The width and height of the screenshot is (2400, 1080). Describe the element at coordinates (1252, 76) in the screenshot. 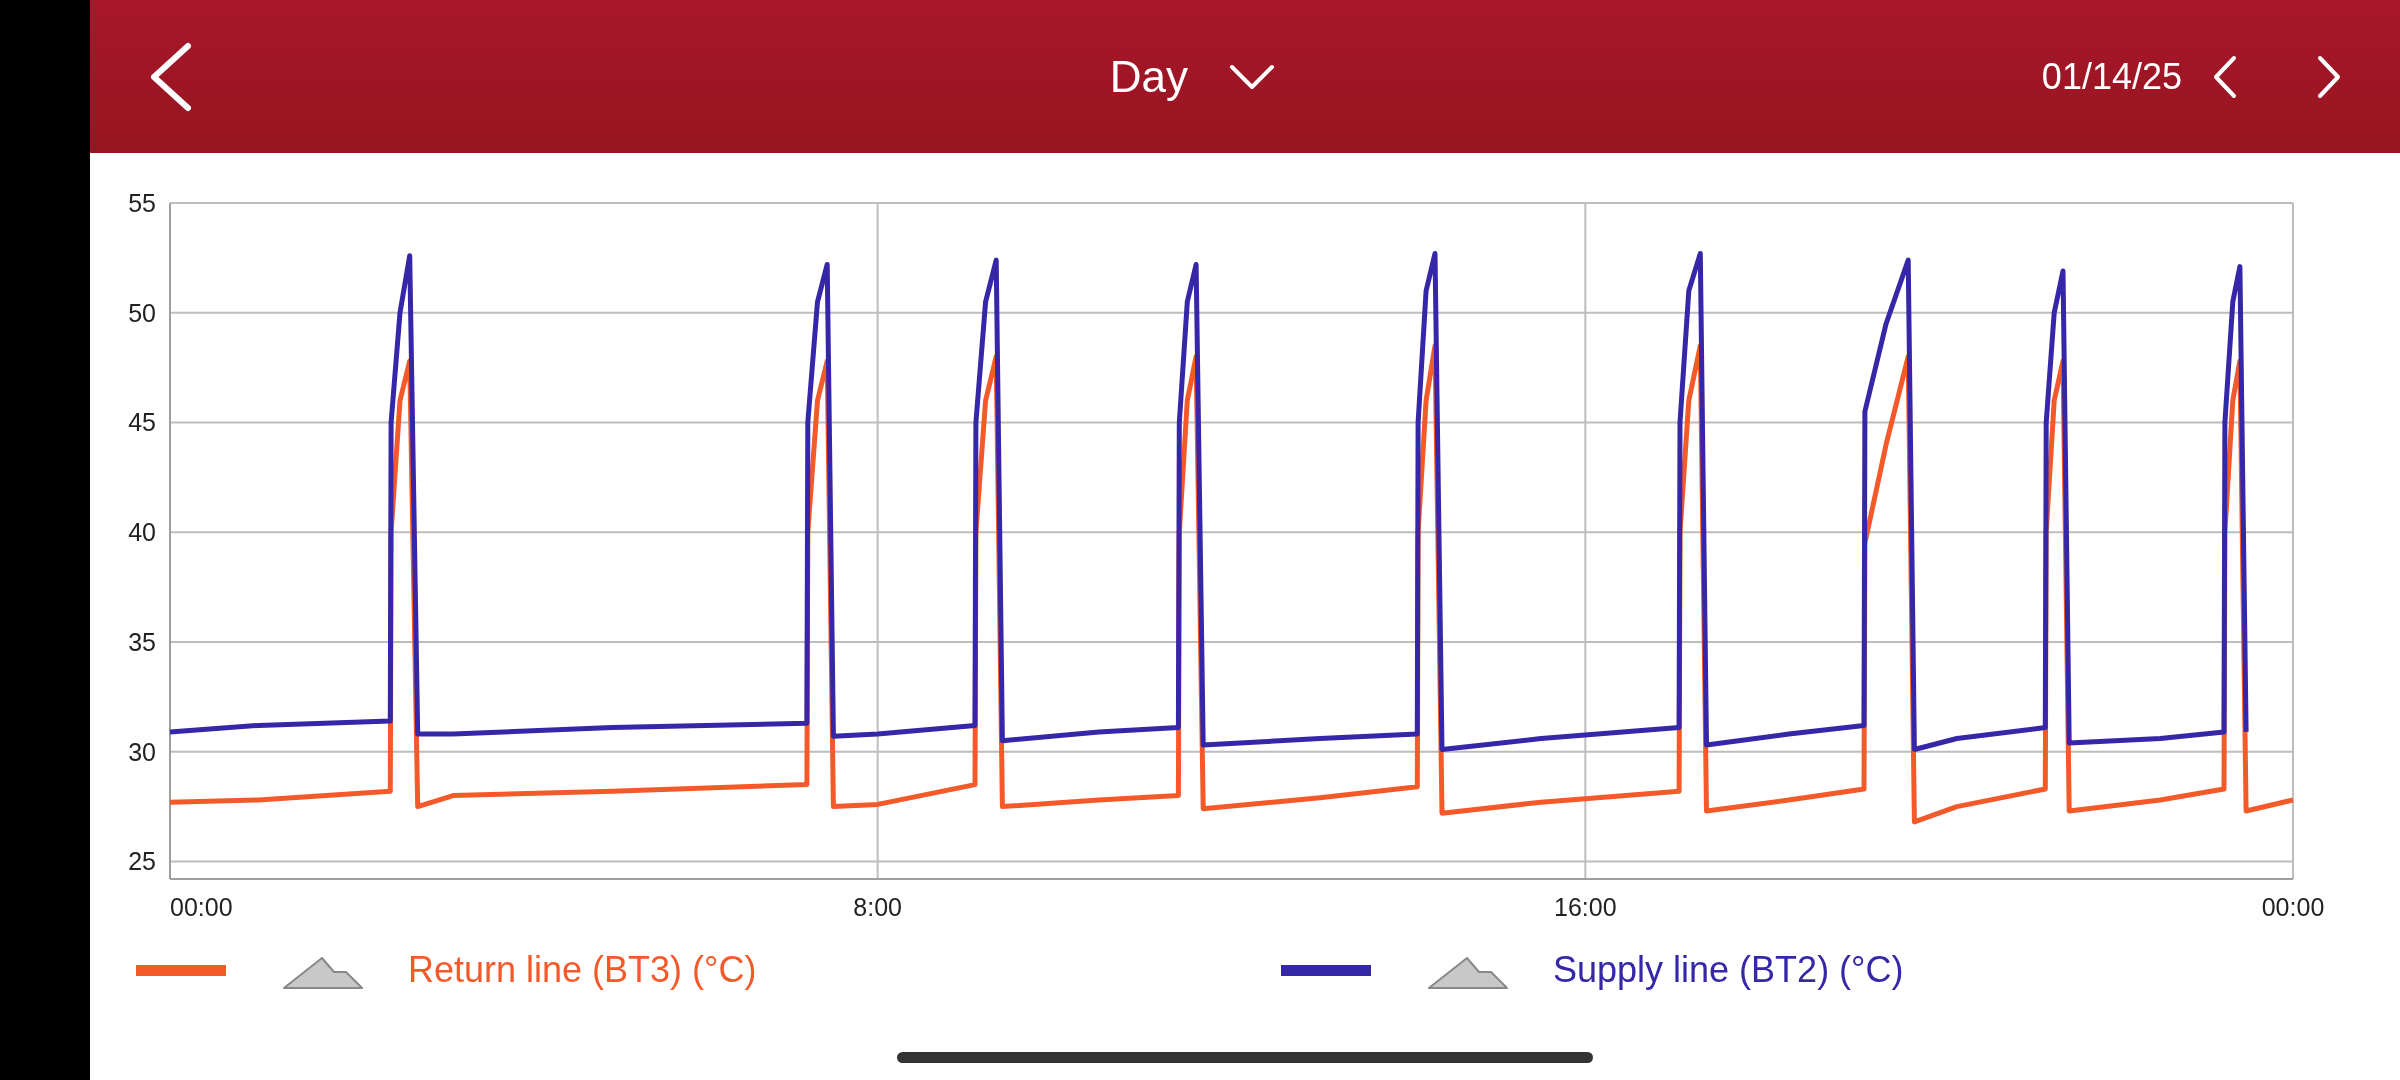

I see `chevron-down-icon` at that location.